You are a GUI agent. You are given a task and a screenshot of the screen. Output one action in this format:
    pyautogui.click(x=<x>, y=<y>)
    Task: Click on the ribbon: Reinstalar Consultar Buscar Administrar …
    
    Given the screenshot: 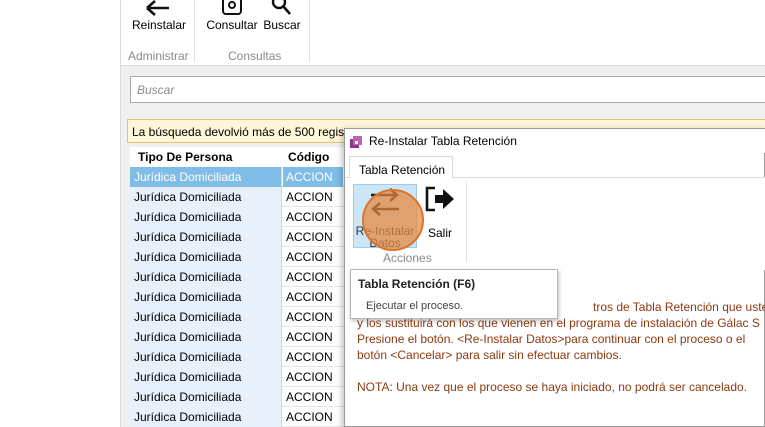 What is the action you would take?
    pyautogui.click(x=443, y=33)
    